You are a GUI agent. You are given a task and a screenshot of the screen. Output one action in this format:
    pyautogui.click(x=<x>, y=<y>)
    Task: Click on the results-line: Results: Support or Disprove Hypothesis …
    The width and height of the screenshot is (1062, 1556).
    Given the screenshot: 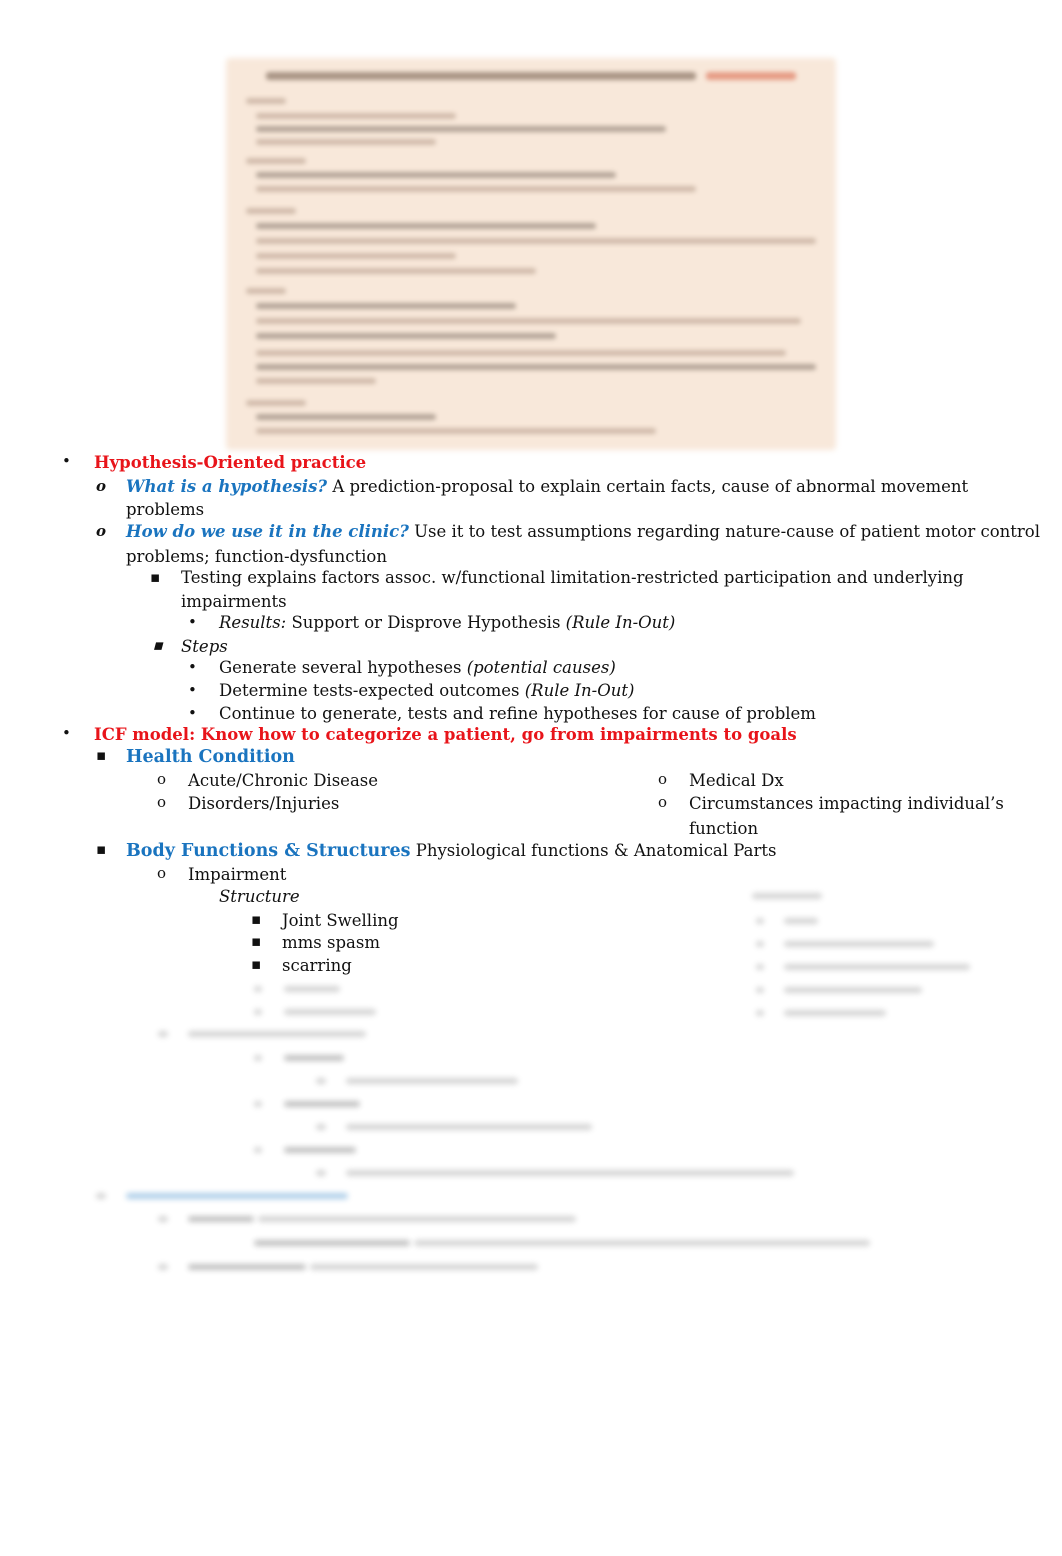 What is the action you would take?
    pyautogui.click(x=447, y=623)
    